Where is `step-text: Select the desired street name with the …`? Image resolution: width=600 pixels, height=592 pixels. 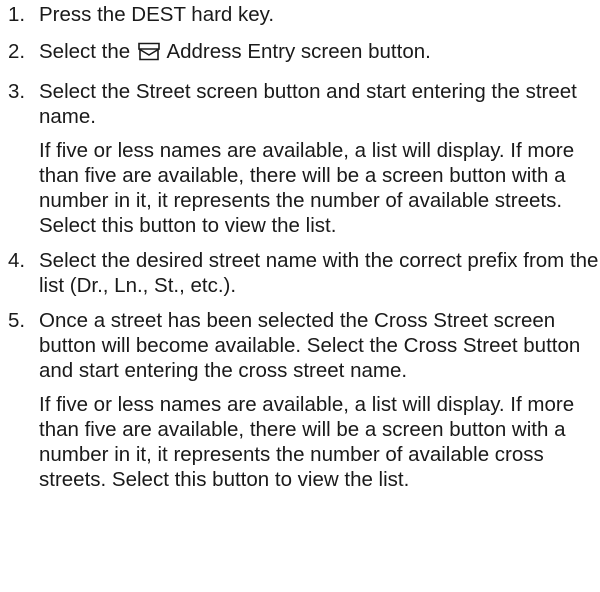 step-text: Select the desired street name with the … is located at coordinates (319, 273).